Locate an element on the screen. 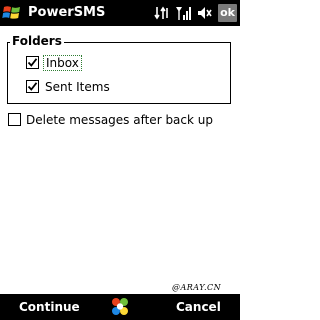 This screenshot has height=320, width=320. sent-items-checkbox is located at coordinates (32, 86).